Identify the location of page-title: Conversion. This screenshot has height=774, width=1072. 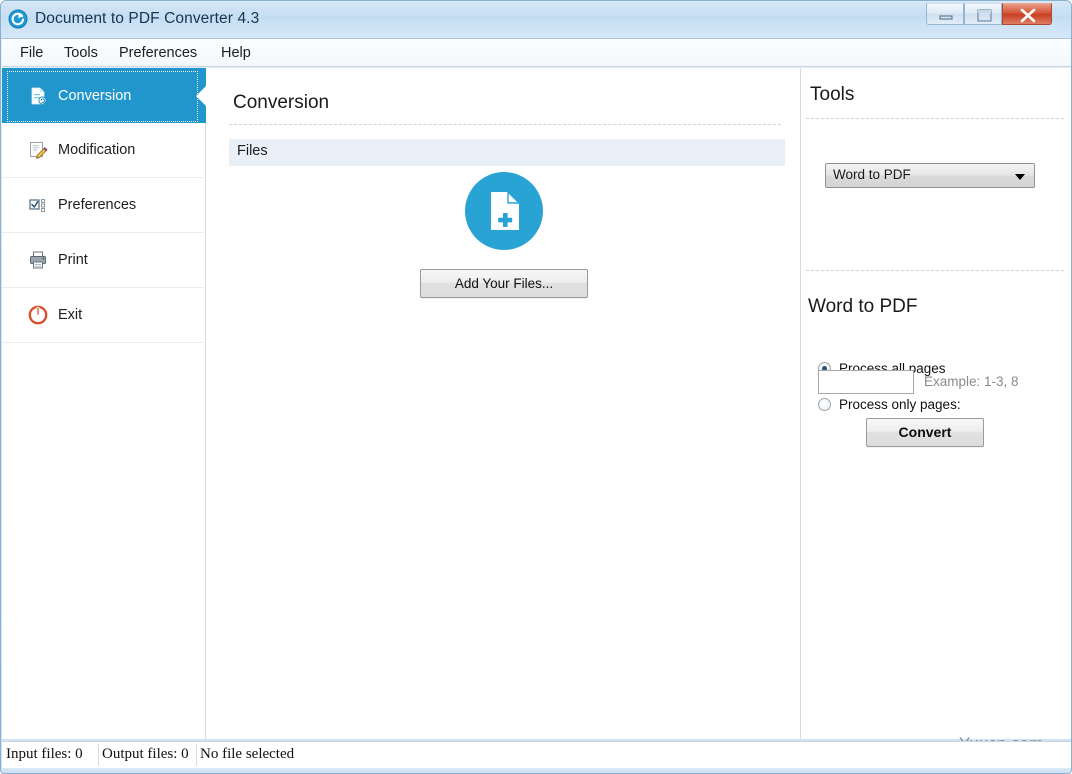
(281, 102).